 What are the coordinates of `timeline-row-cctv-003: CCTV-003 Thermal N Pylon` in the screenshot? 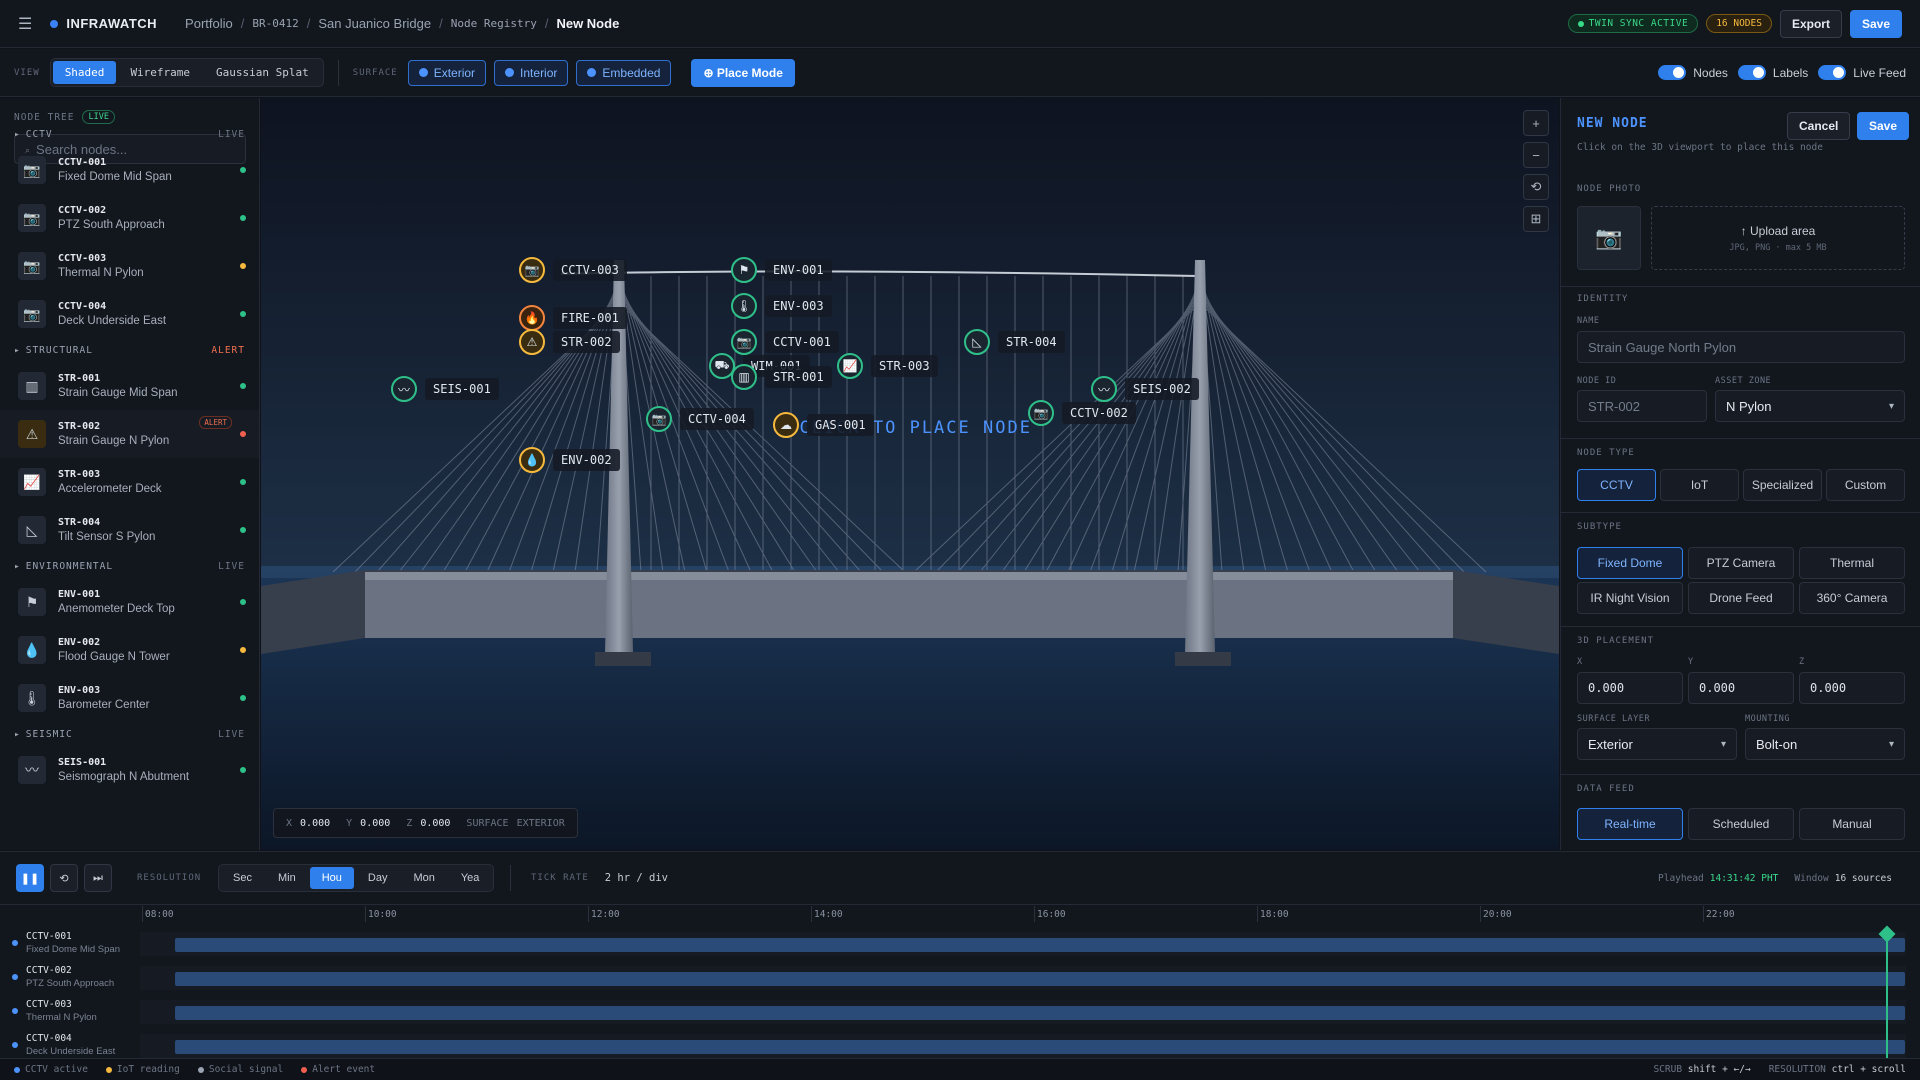 It's located at (960, 1011).